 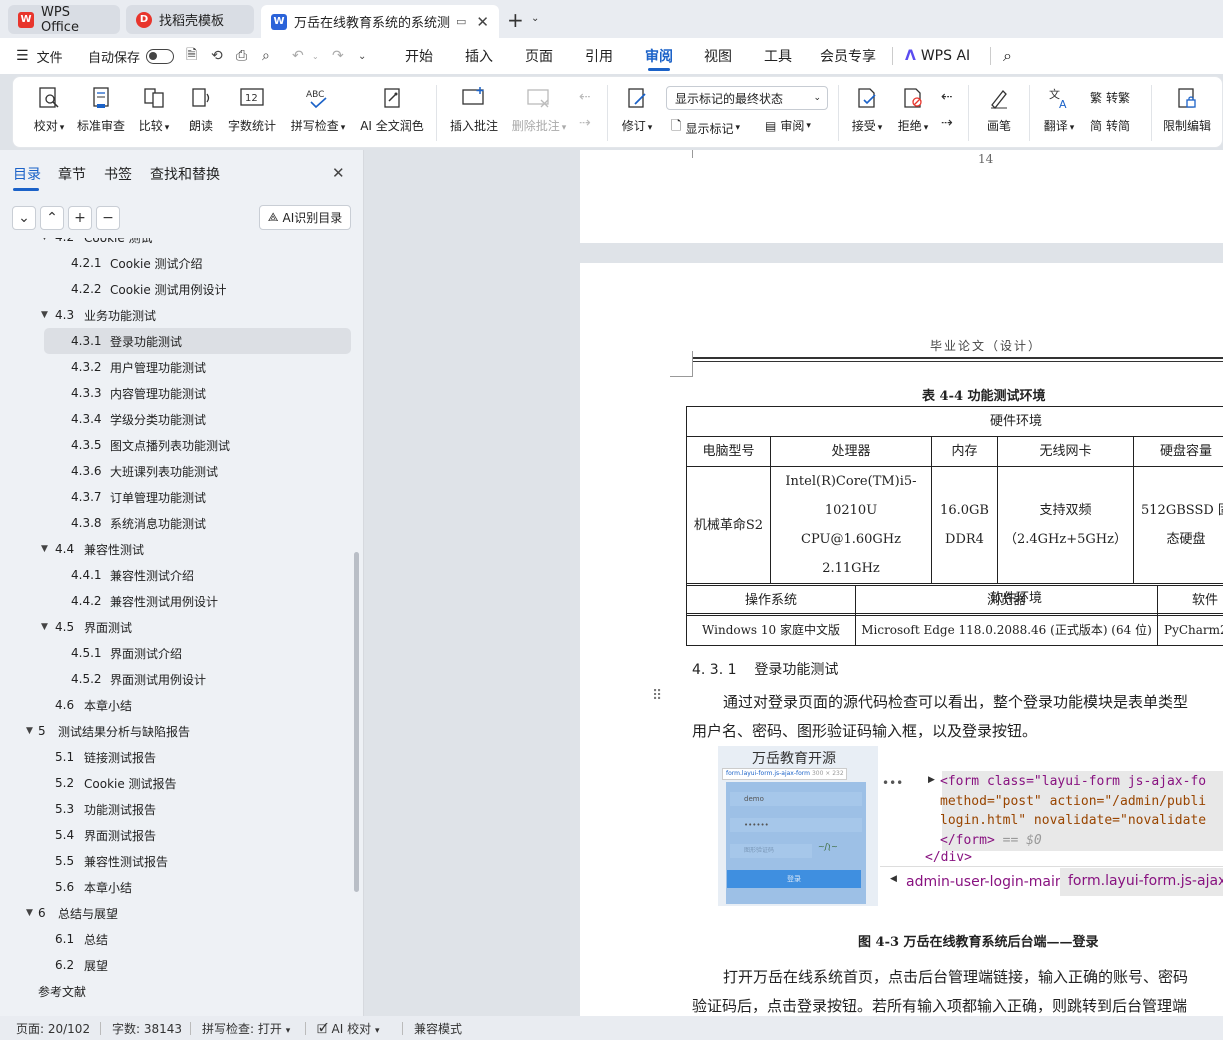 I want to click on toc-item: ▼ 5 测试结果分析与缺陷报告, so click(x=175, y=731).